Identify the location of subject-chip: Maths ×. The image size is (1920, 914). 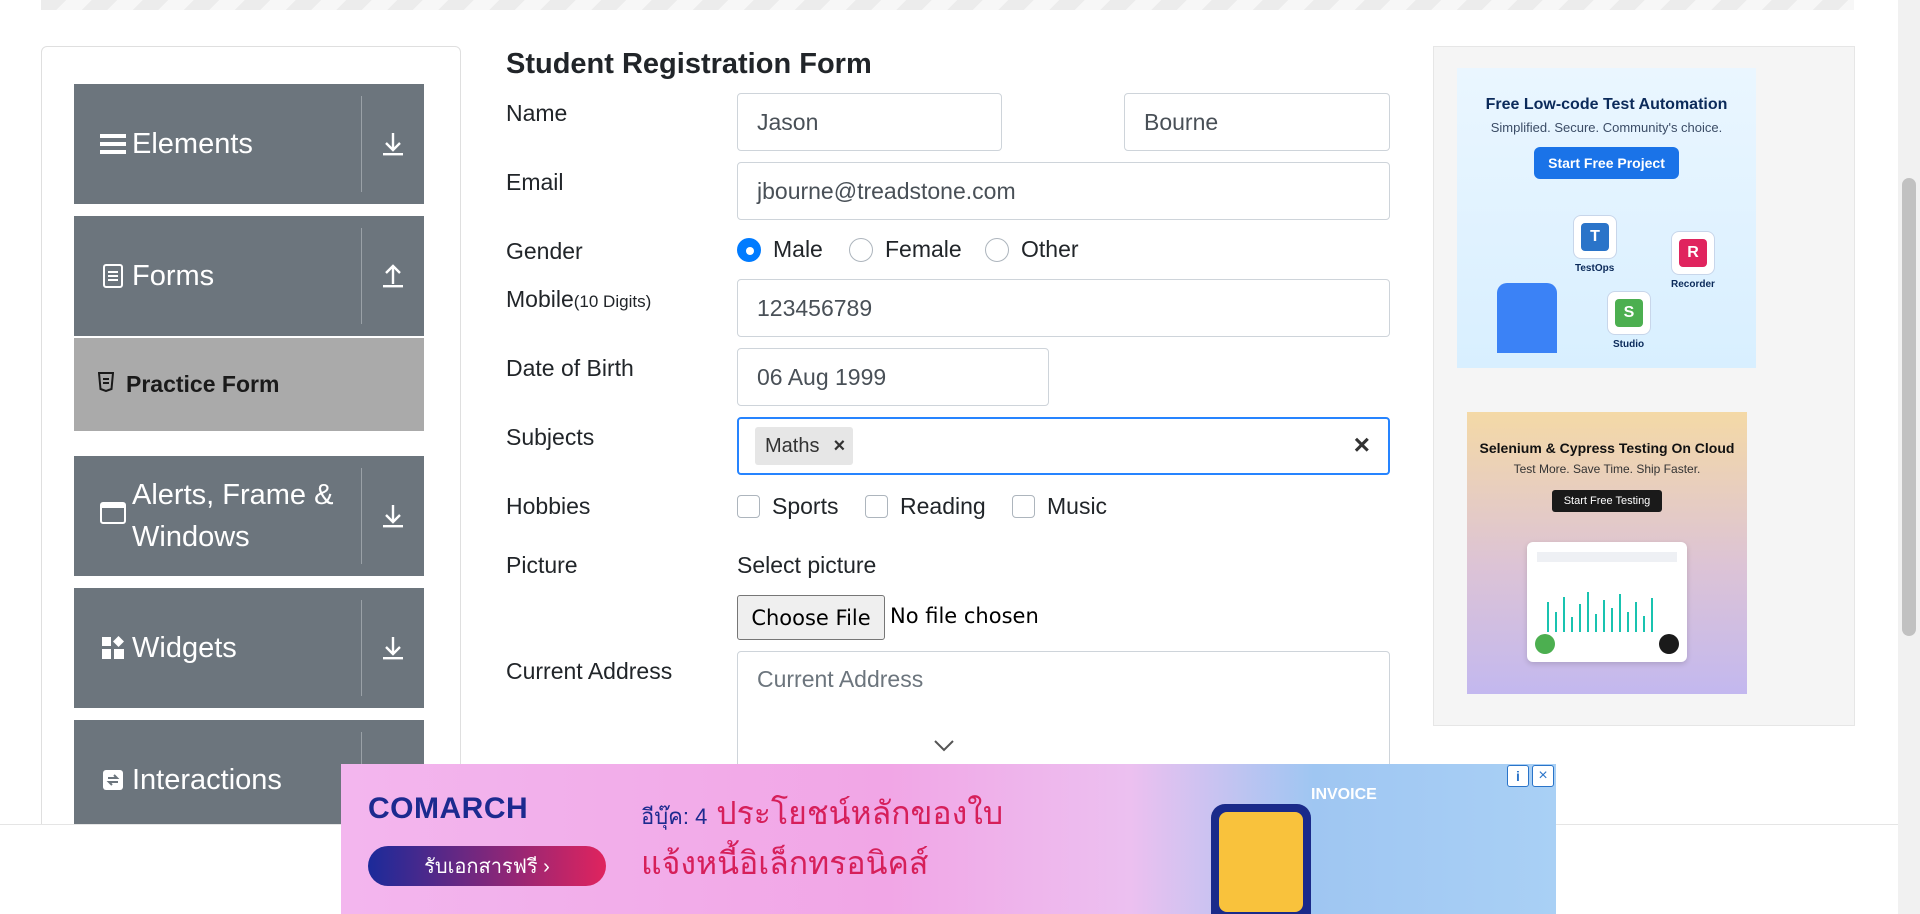
(804, 446).